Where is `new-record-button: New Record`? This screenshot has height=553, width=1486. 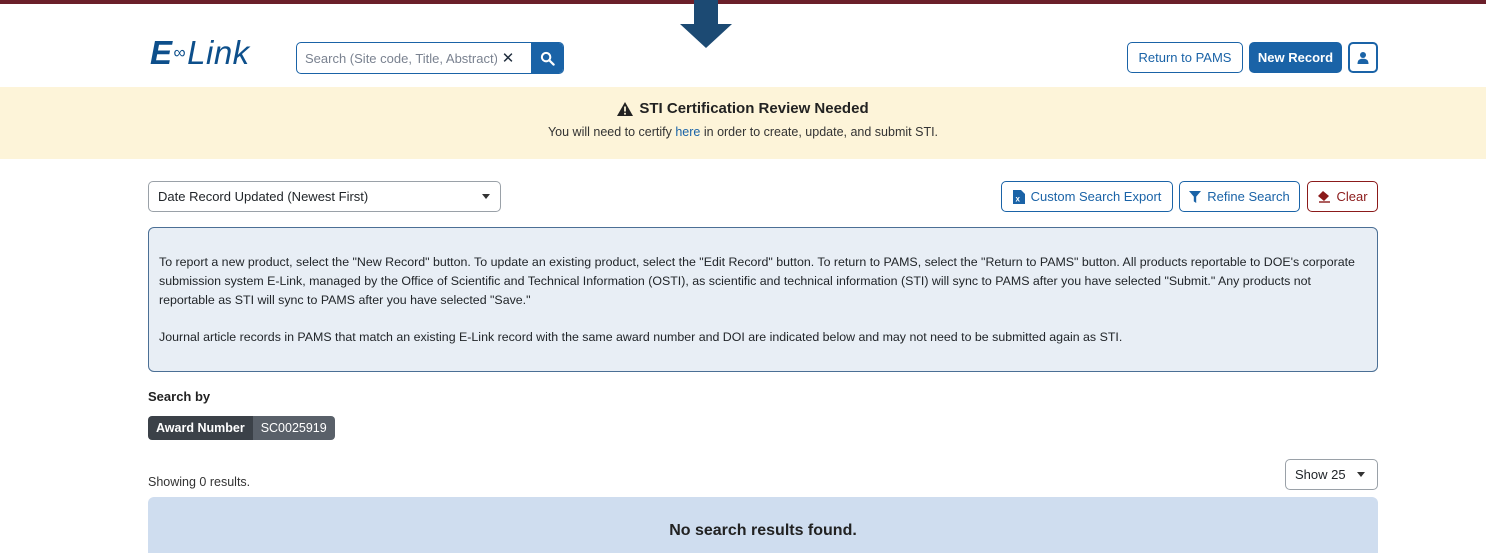
new-record-button: New Record is located at coordinates (1295, 57).